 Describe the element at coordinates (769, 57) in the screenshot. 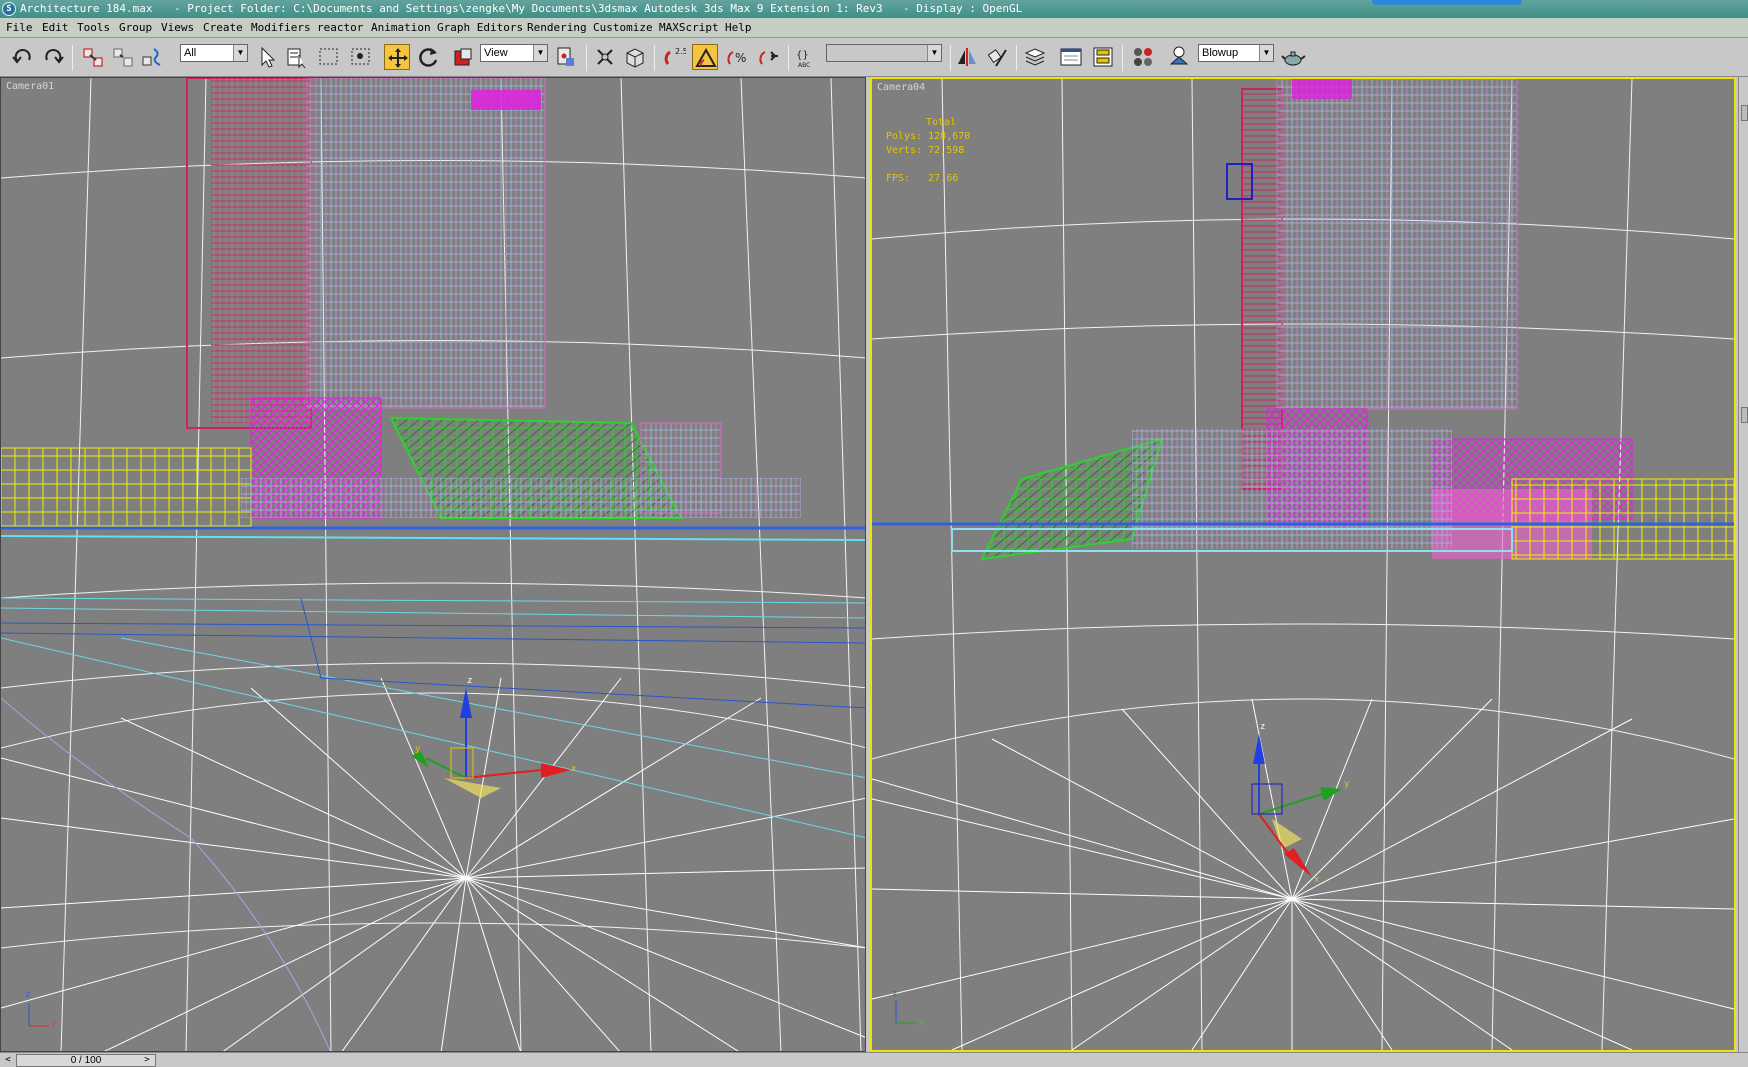

I see `spinner-snap-icon` at that location.